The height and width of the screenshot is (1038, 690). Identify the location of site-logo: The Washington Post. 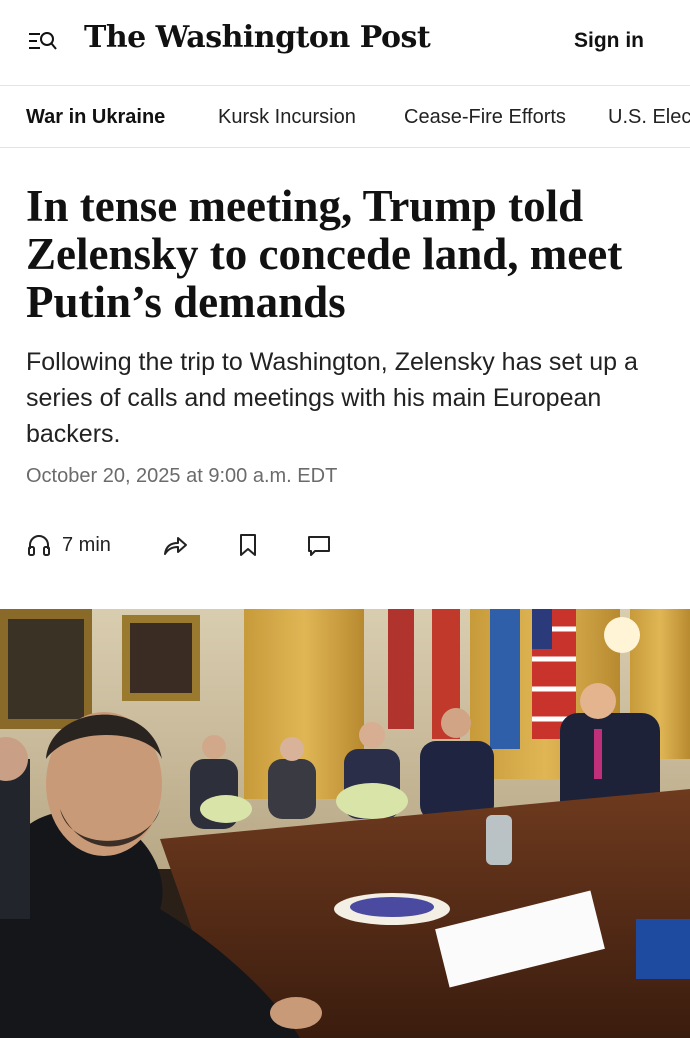
(257, 37).